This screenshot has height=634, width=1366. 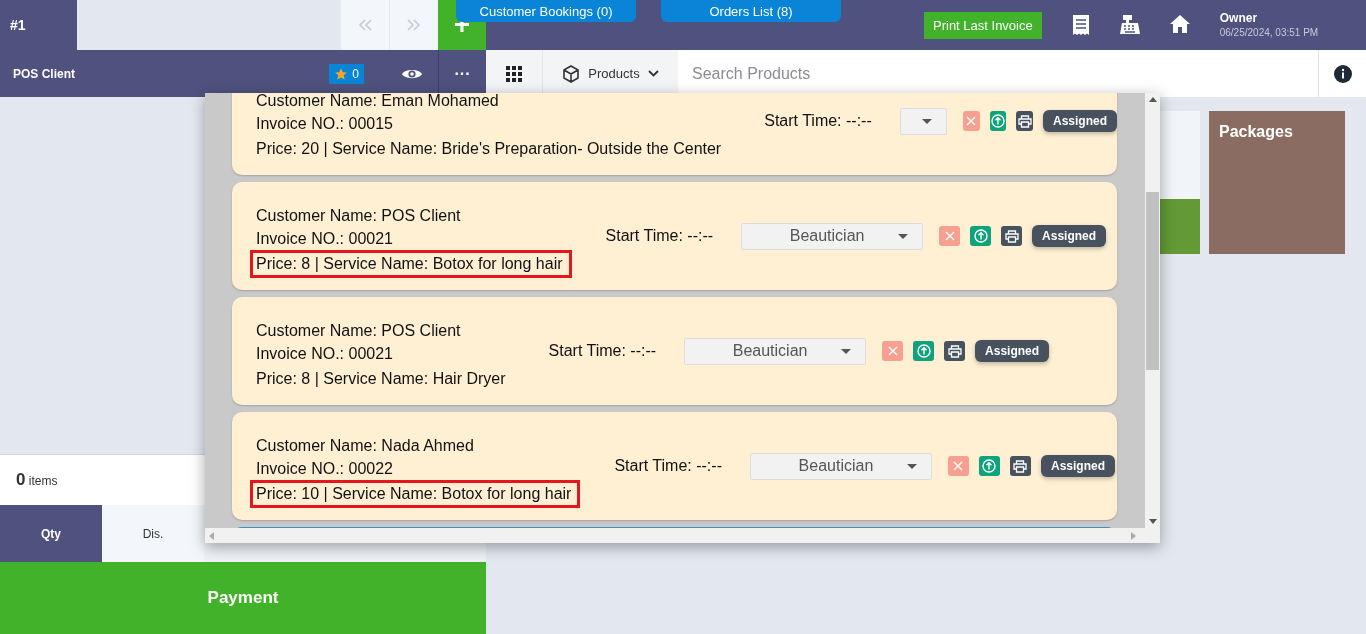 What do you see at coordinates (571, 73) in the screenshot?
I see `box-icon` at bounding box center [571, 73].